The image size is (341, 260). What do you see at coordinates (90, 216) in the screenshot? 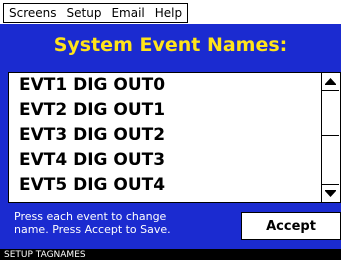
I see `instructions-line-1: Press each event to change` at bounding box center [90, 216].